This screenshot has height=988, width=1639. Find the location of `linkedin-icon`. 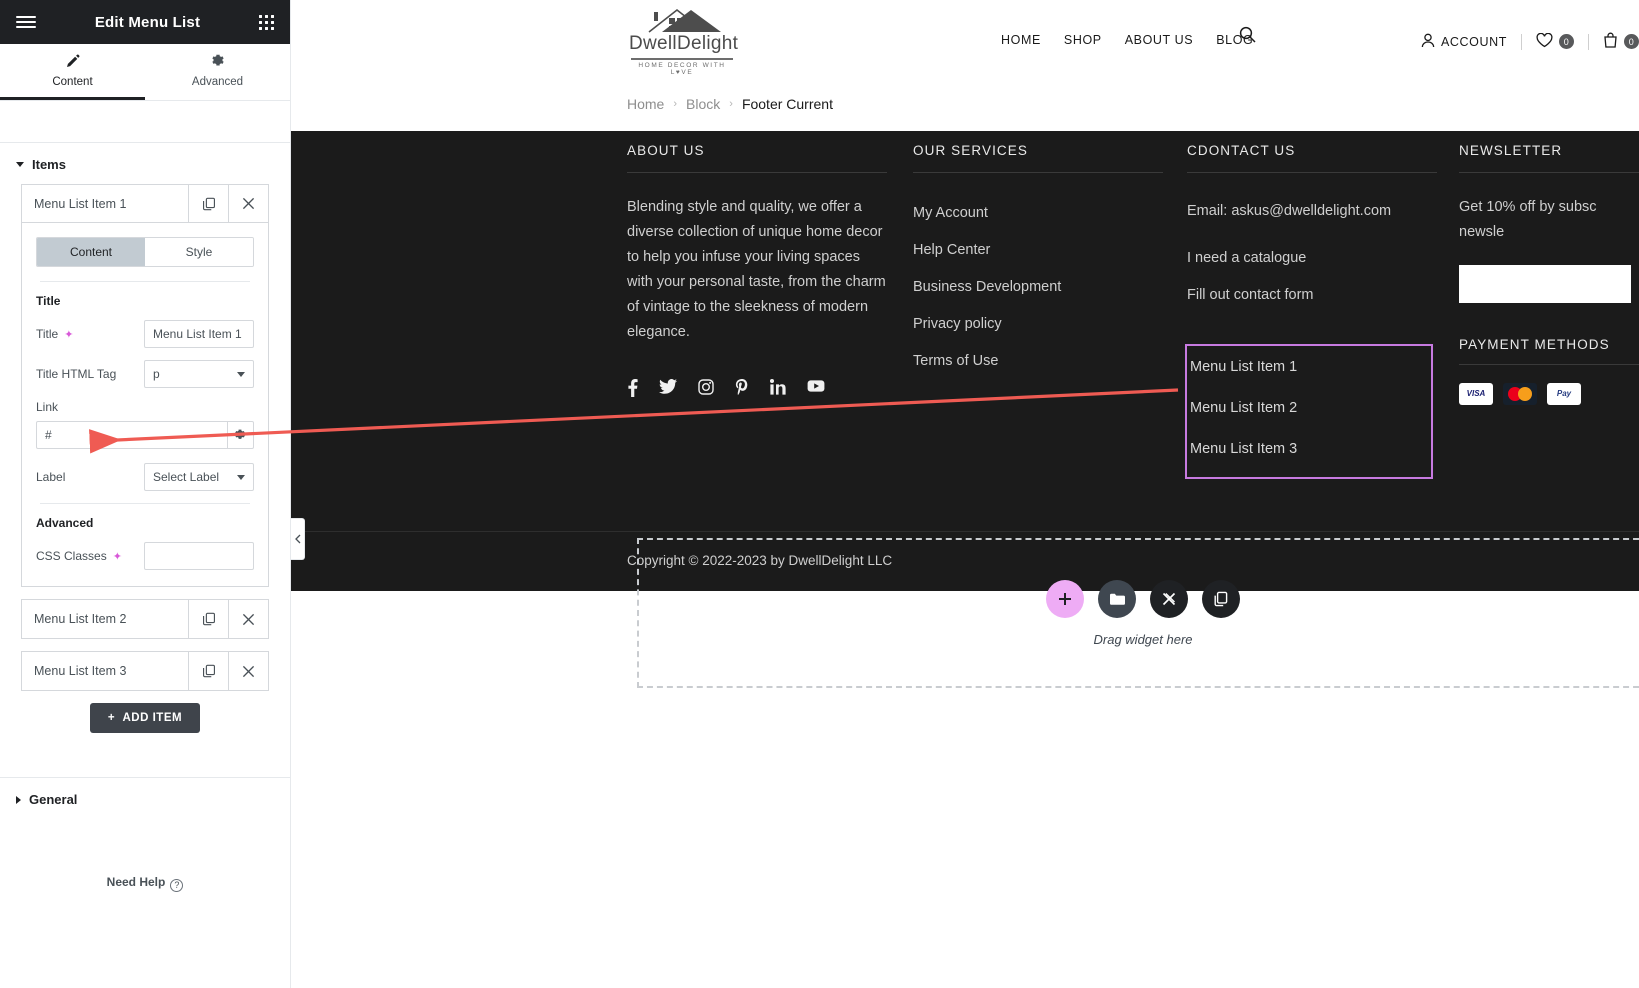

linkedin-icon is located at coordinates (778, 387).